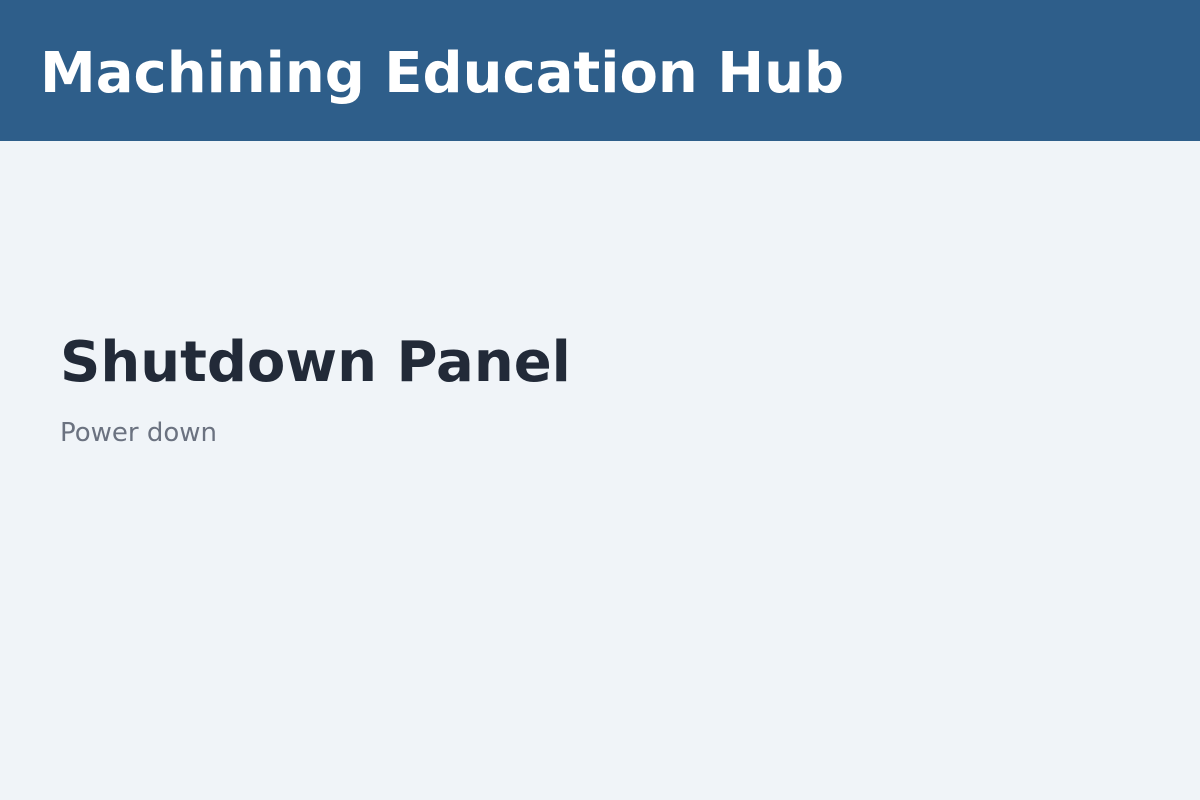  What do you see at coordinates (315, 362) in the screenshot?
I see `page-title: Shutdown Panel` at bounding box center [315, 362].